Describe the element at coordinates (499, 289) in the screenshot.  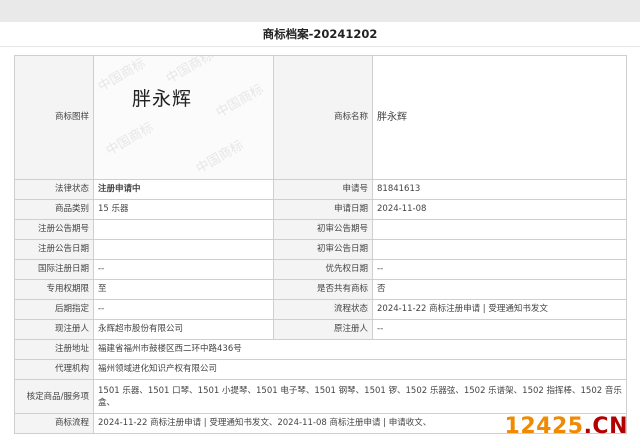
I see `row-value: 否` at that location.